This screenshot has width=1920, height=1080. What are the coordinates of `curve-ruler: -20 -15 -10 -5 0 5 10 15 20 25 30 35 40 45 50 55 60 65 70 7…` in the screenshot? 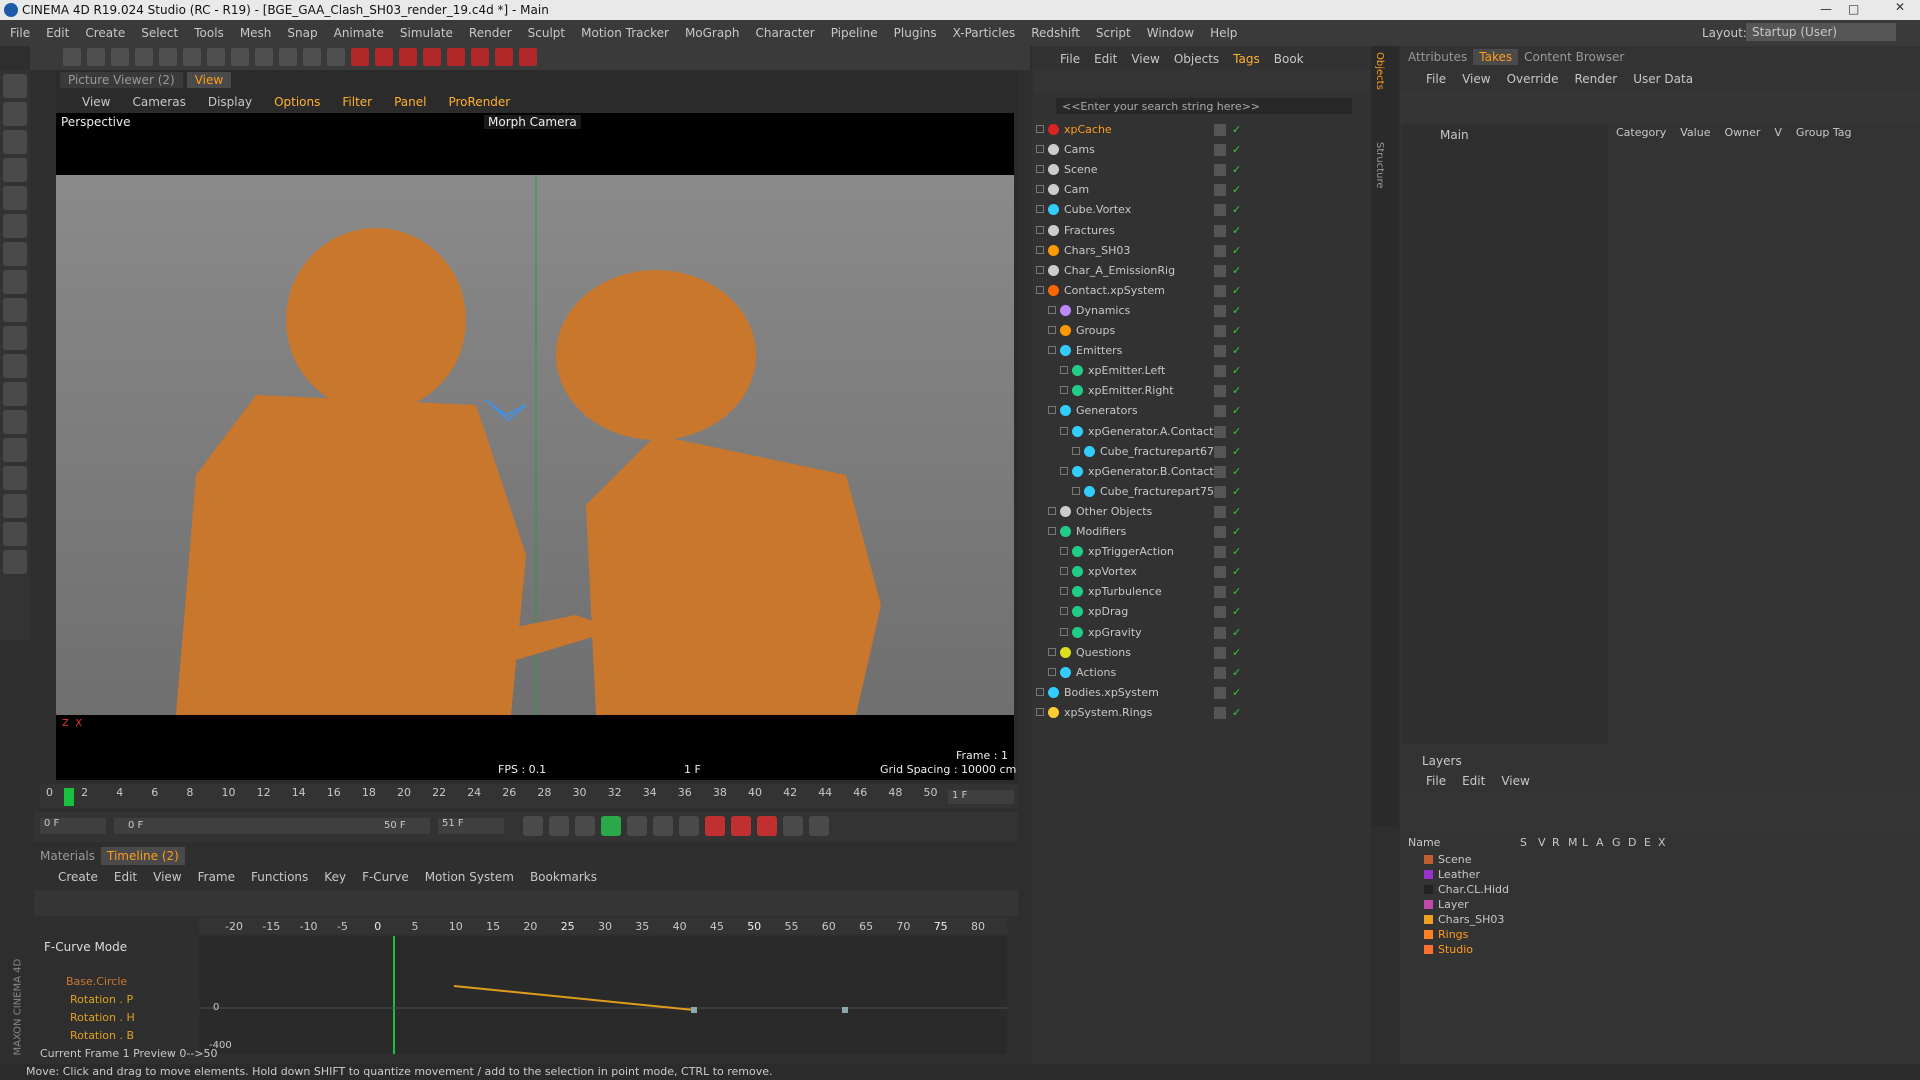 It's located at (603, 926).